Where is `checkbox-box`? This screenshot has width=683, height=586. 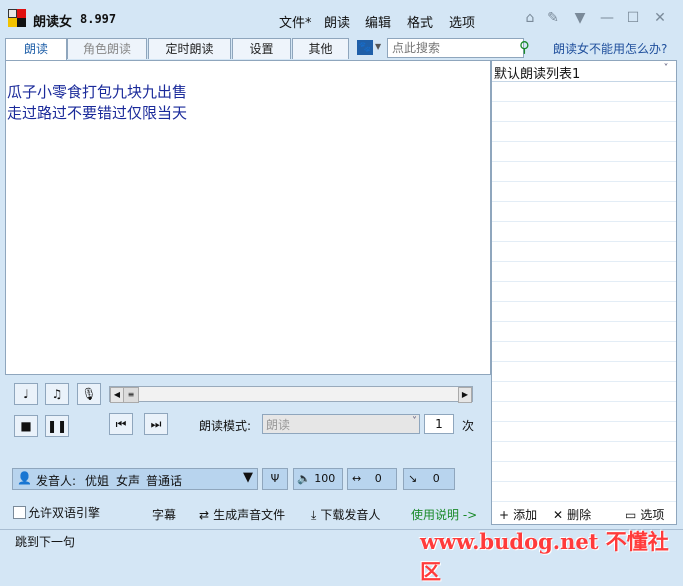 checkbox-box is located at coordinates (19, 512).